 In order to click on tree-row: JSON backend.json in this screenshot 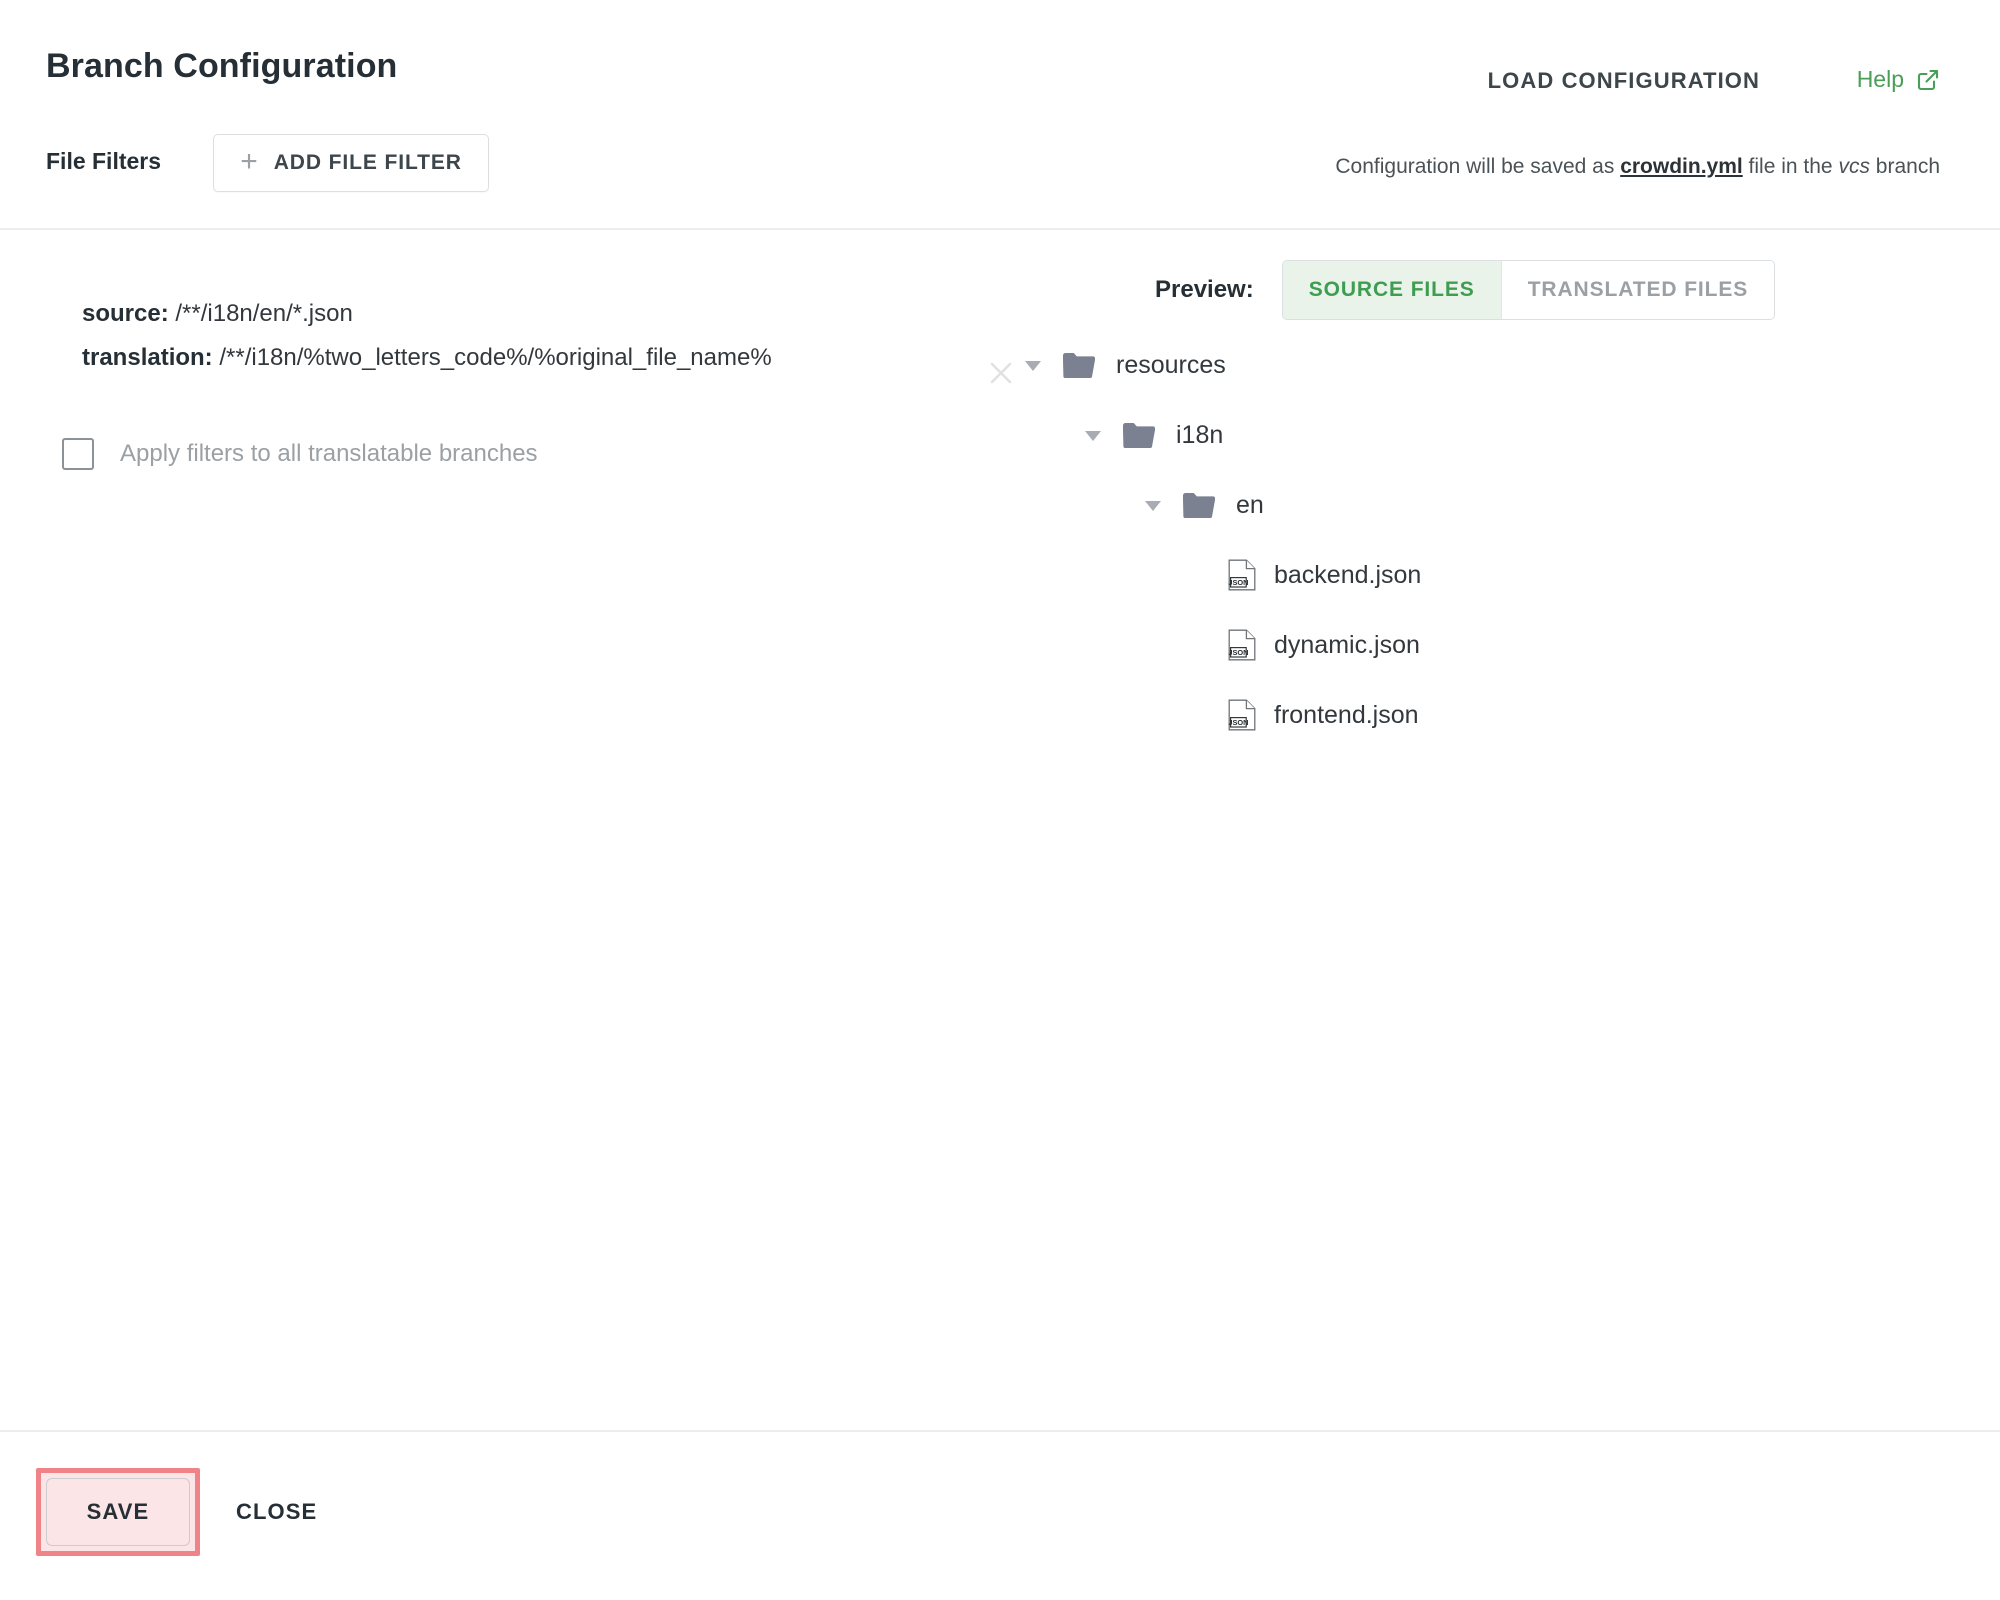, I will do `click(1220, 575)`.